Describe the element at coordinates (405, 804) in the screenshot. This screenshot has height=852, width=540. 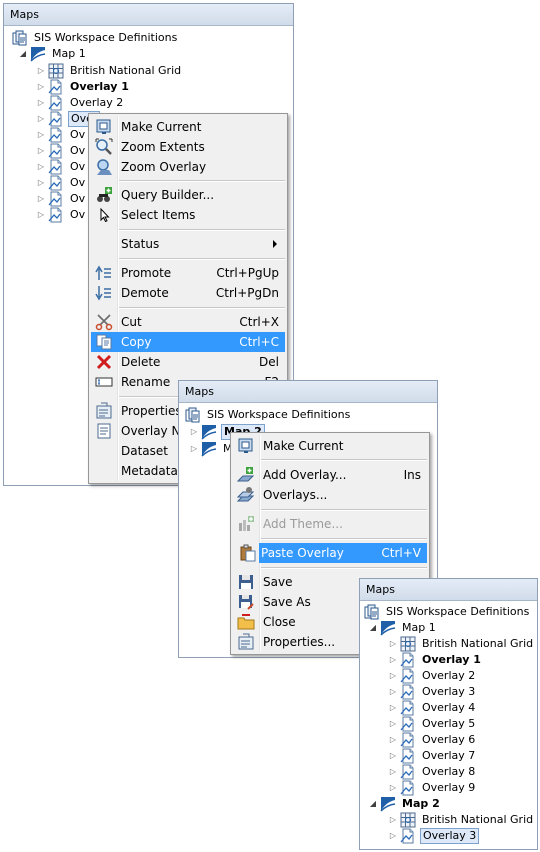
I see `tree-map-2: ◢ Map 2` at that location.